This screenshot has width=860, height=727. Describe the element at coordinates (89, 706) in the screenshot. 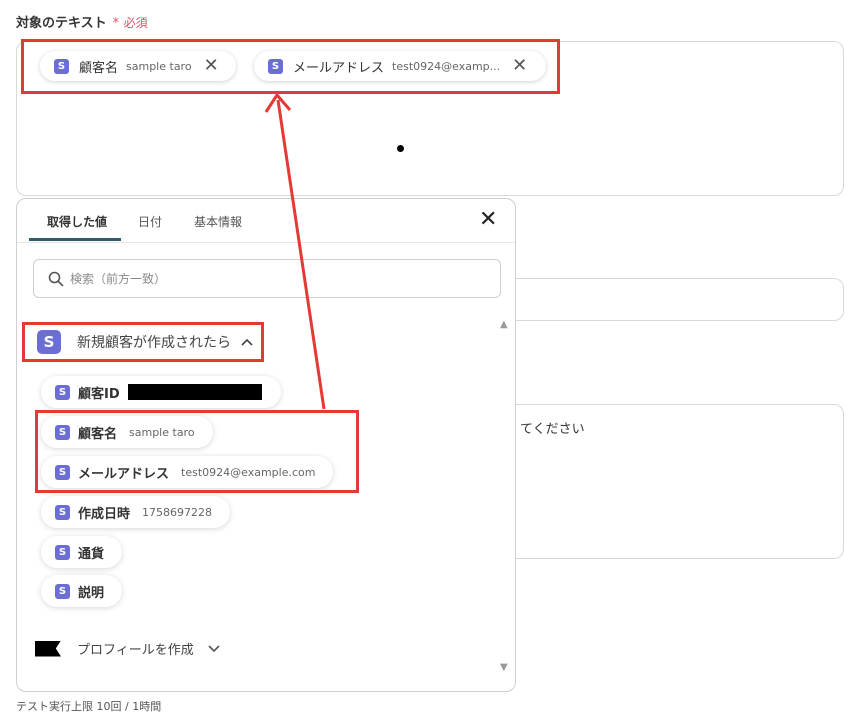

I see `test-limit-text: テスト実行上限 10回 / 1時間` at that location.